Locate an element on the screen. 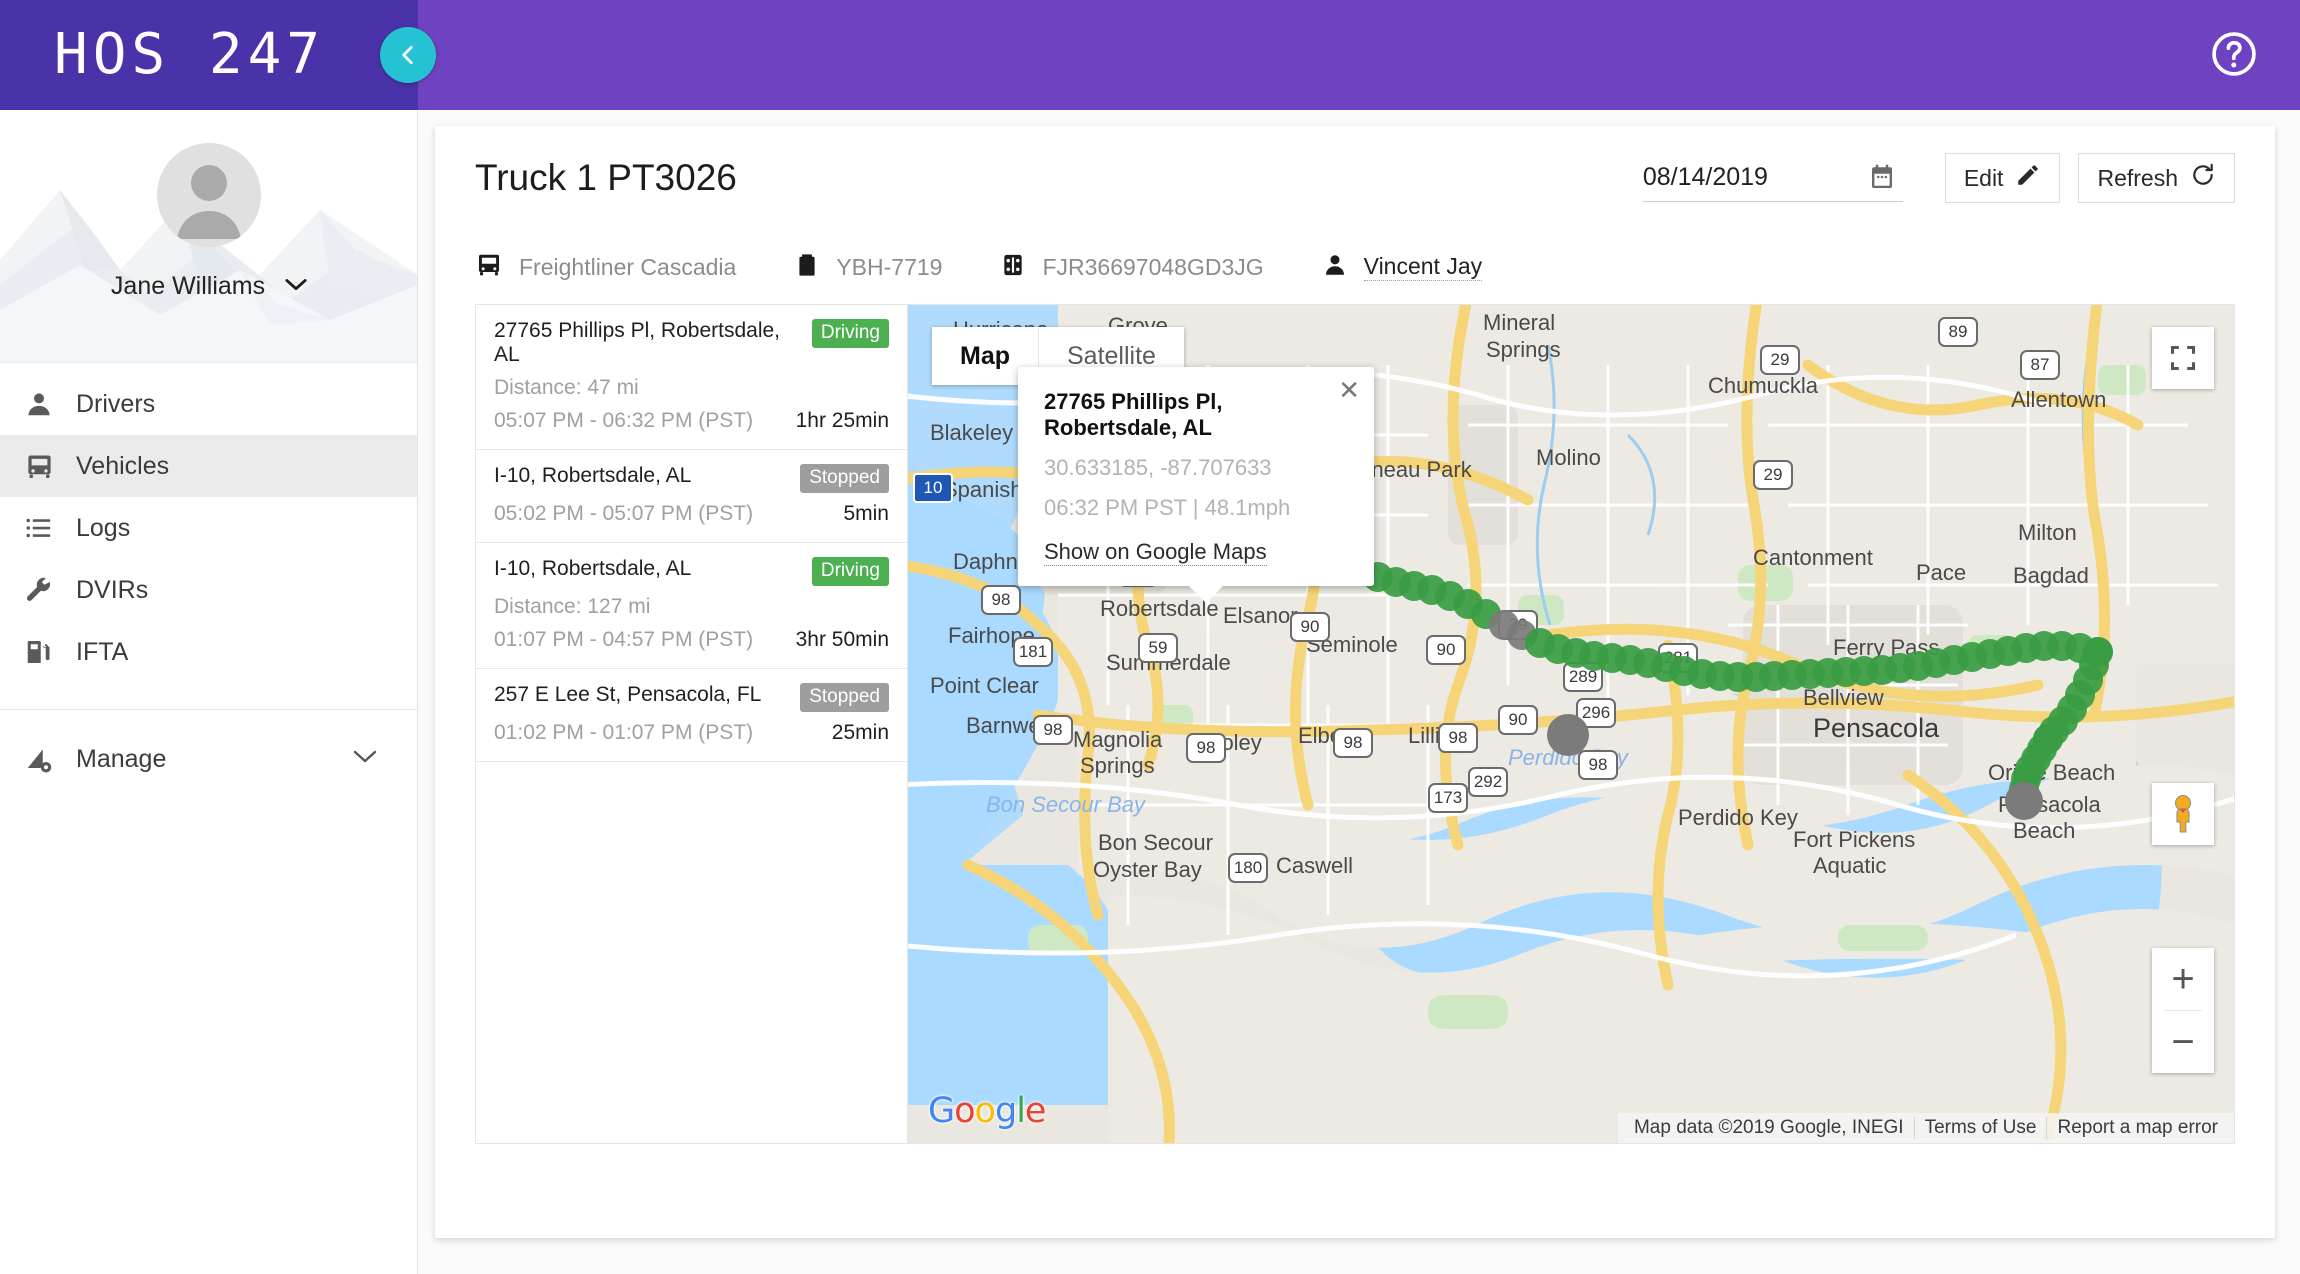 The height and width of the screenshot is (1274, 2300). chevron-left-icon is located at coordinates (407, 55).